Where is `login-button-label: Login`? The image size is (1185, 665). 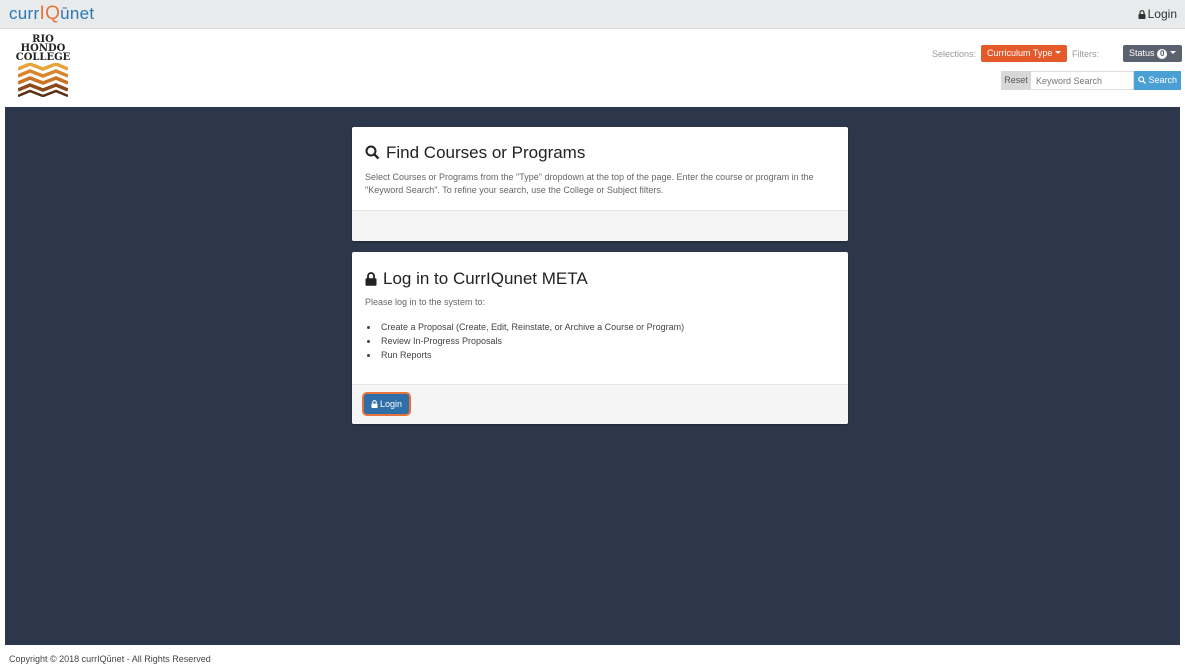 login-button-label: Login is located at coordinates (391, 404).